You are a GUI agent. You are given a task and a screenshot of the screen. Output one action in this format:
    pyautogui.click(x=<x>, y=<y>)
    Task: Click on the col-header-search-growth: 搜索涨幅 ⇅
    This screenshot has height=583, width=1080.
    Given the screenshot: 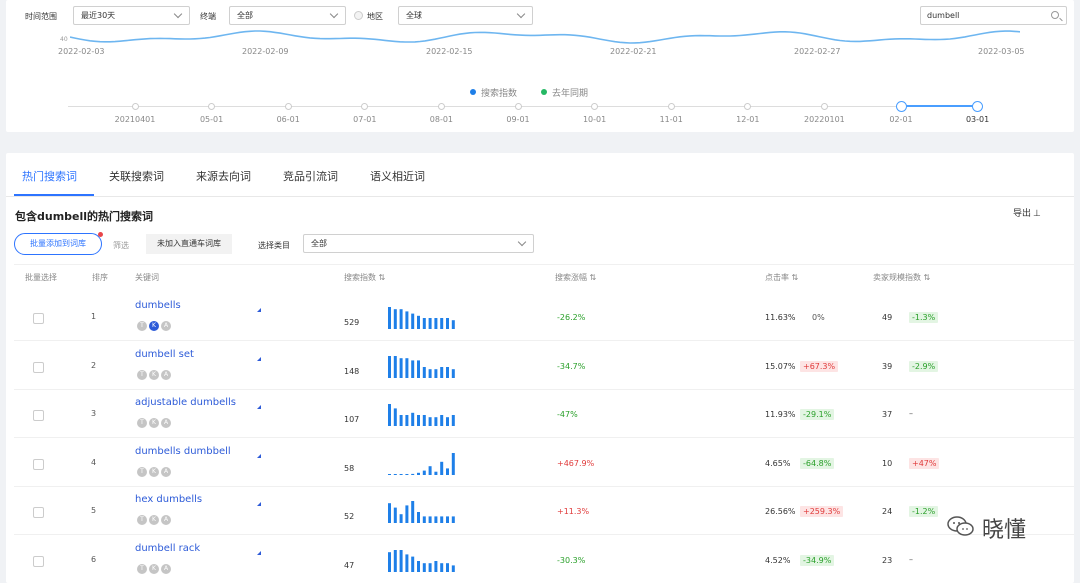 What is the action you would take?
    pyautogui.click(x=575, y=277)
    